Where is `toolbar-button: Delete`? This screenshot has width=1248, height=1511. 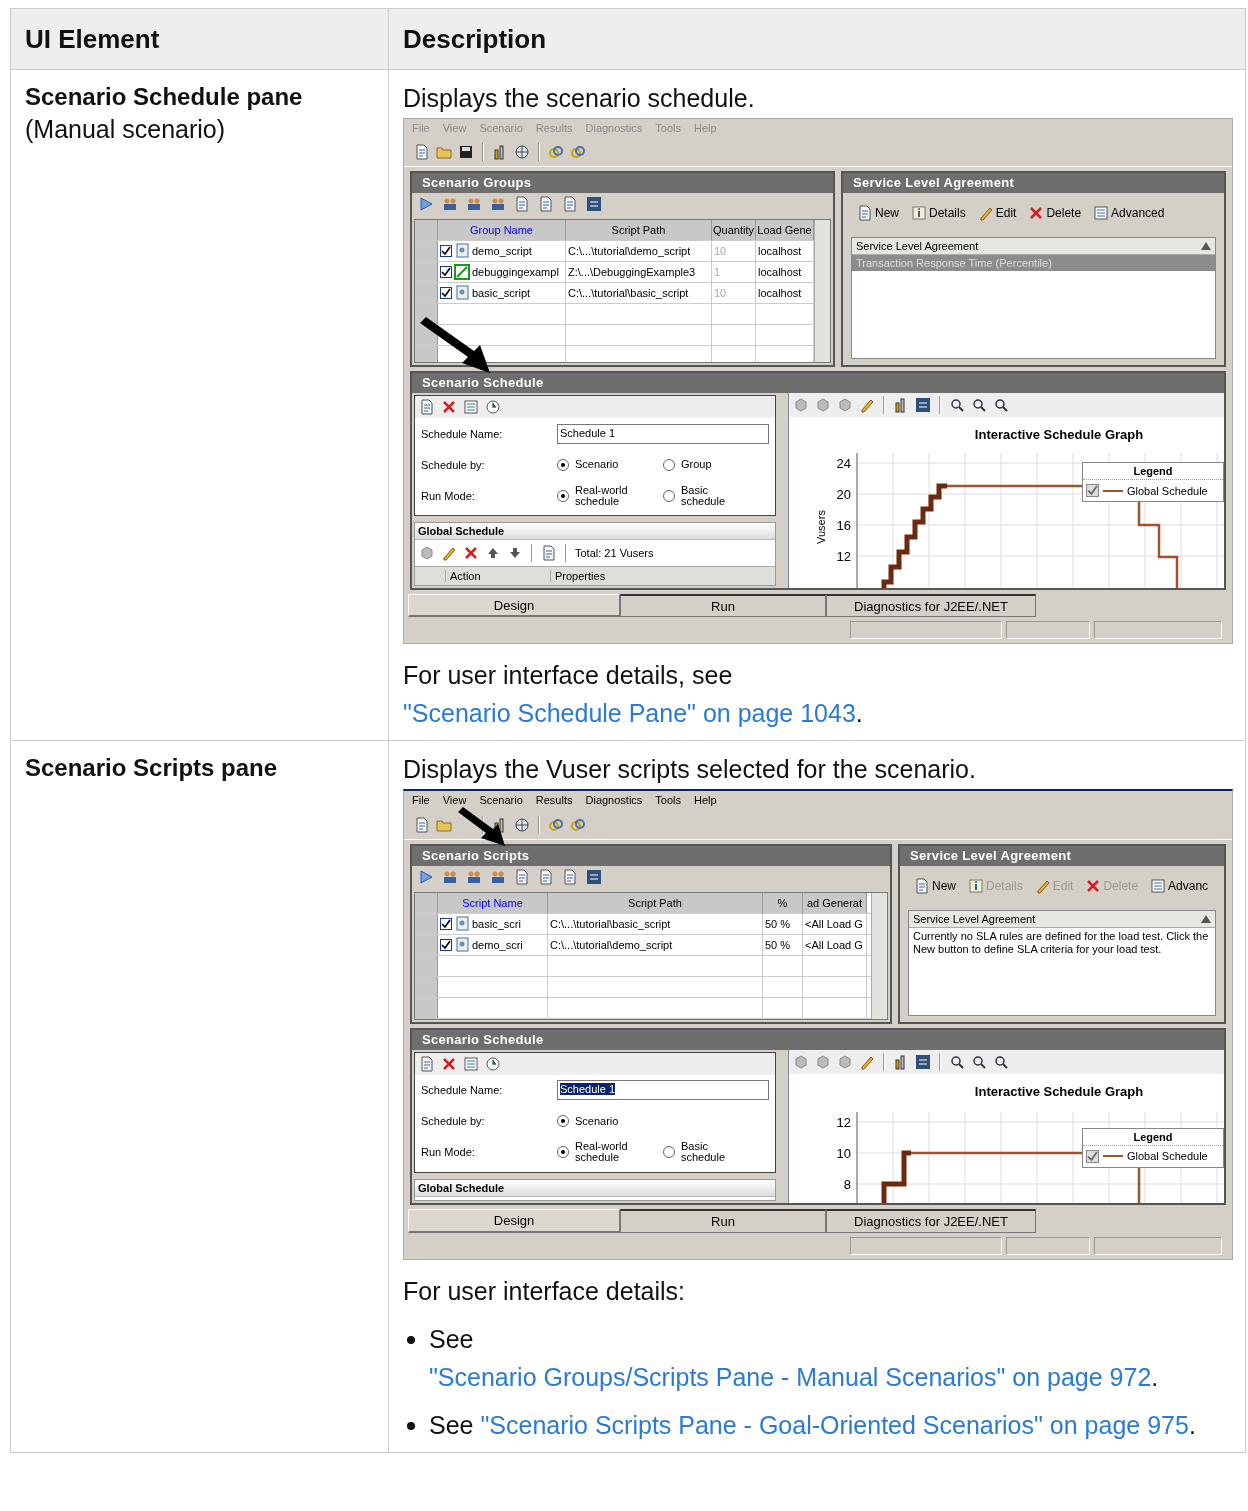 toolbar-button: Delete is located at coordinates (1055, 213).